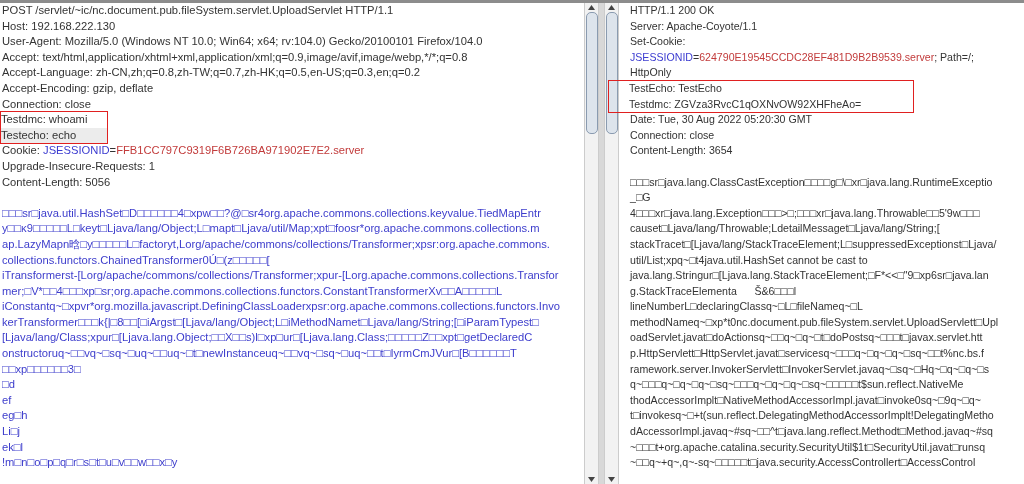  Describe the element at coordinates (651, 73) in the screenshot. I see `header-line: HttpOnly` at that location.